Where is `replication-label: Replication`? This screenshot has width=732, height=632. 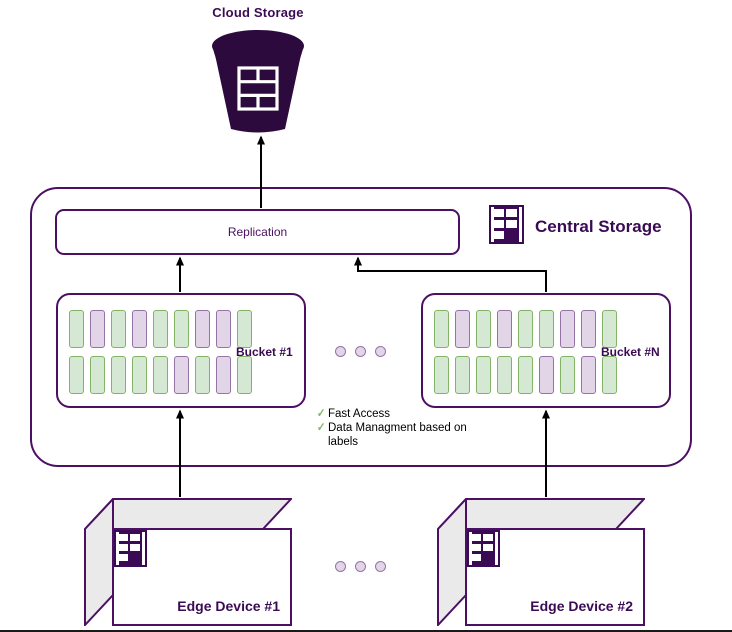 replication-label: Replication is located at coordinates (257, 232).